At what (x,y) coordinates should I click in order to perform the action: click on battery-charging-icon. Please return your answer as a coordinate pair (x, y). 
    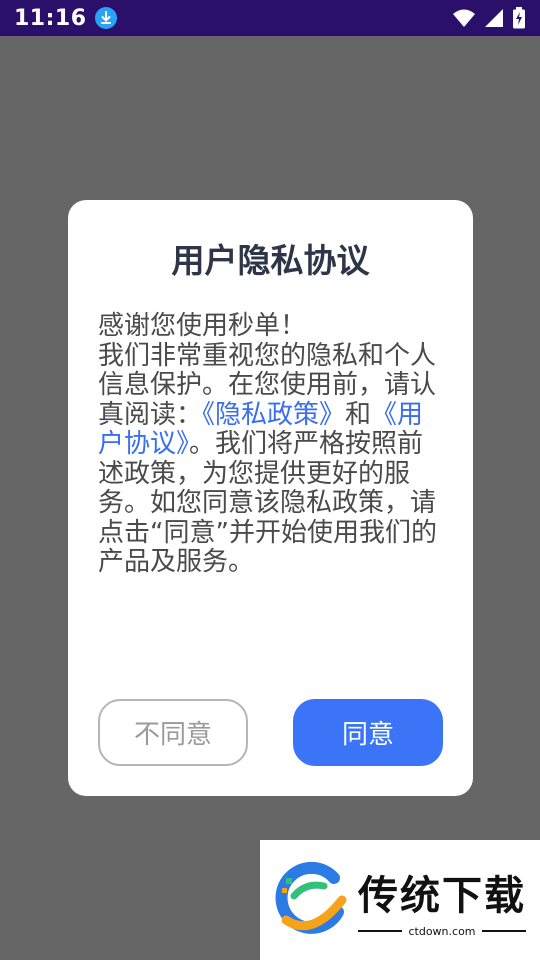
    Looking at the image, I should click on (519, 18).